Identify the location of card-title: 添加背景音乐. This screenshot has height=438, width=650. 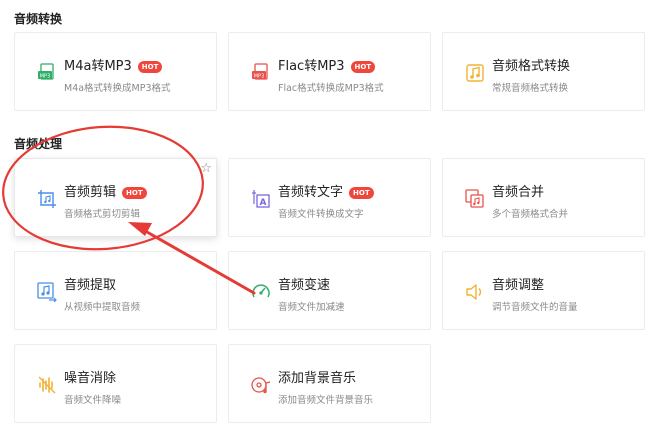
(317, 378).